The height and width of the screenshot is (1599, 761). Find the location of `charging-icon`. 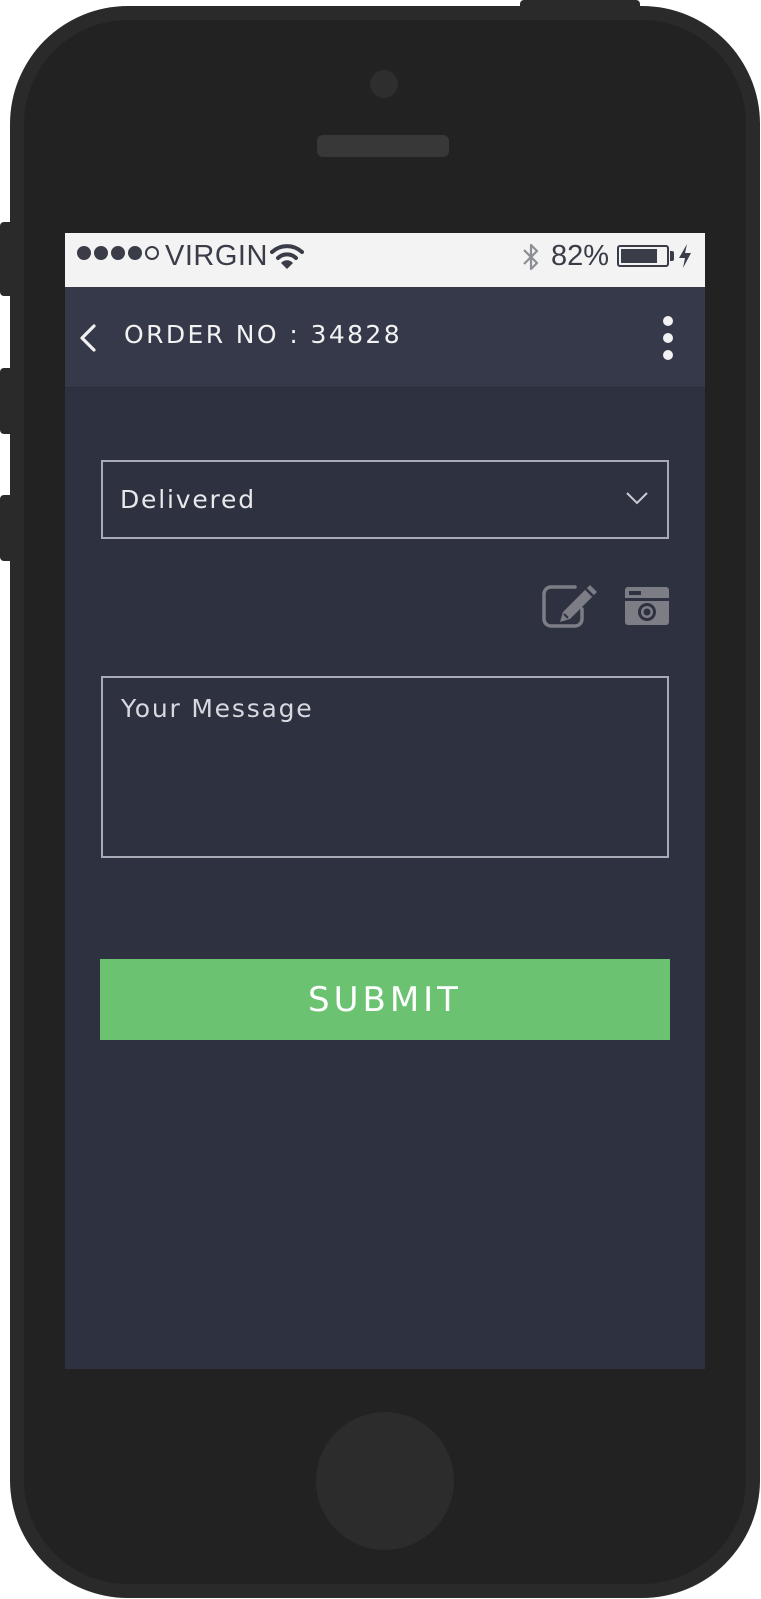

charging-icon is located at coordinates (685, 256).